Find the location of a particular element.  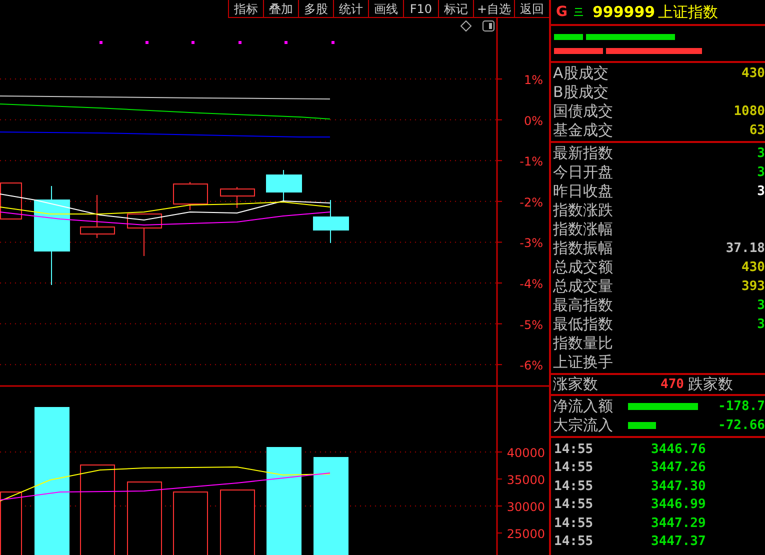

axis-label: 40000 is located at coordinates (525, 453).